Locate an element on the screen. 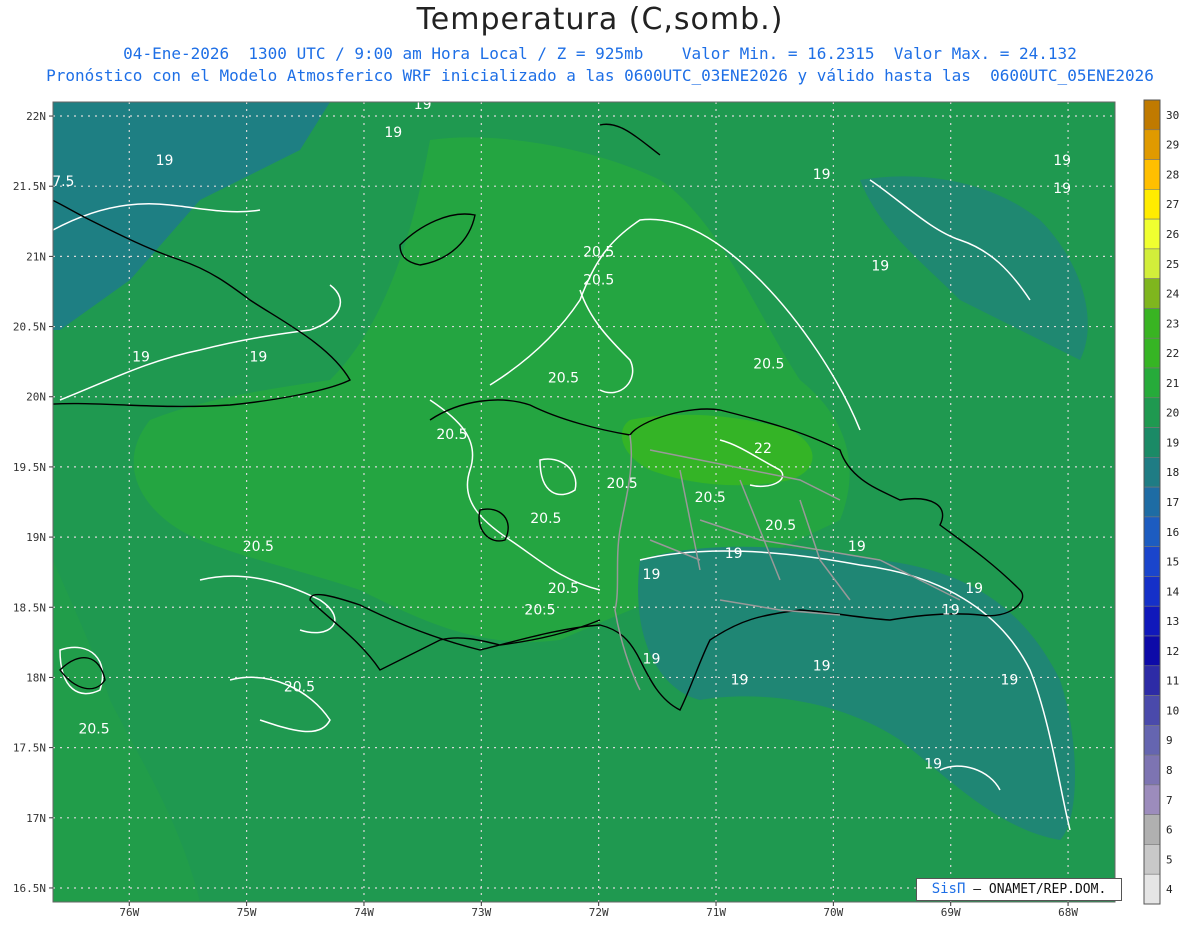 The height and width of the screenshot is (927, 1200). colorbar-label: 16 is located at coordinates (1172, 532).